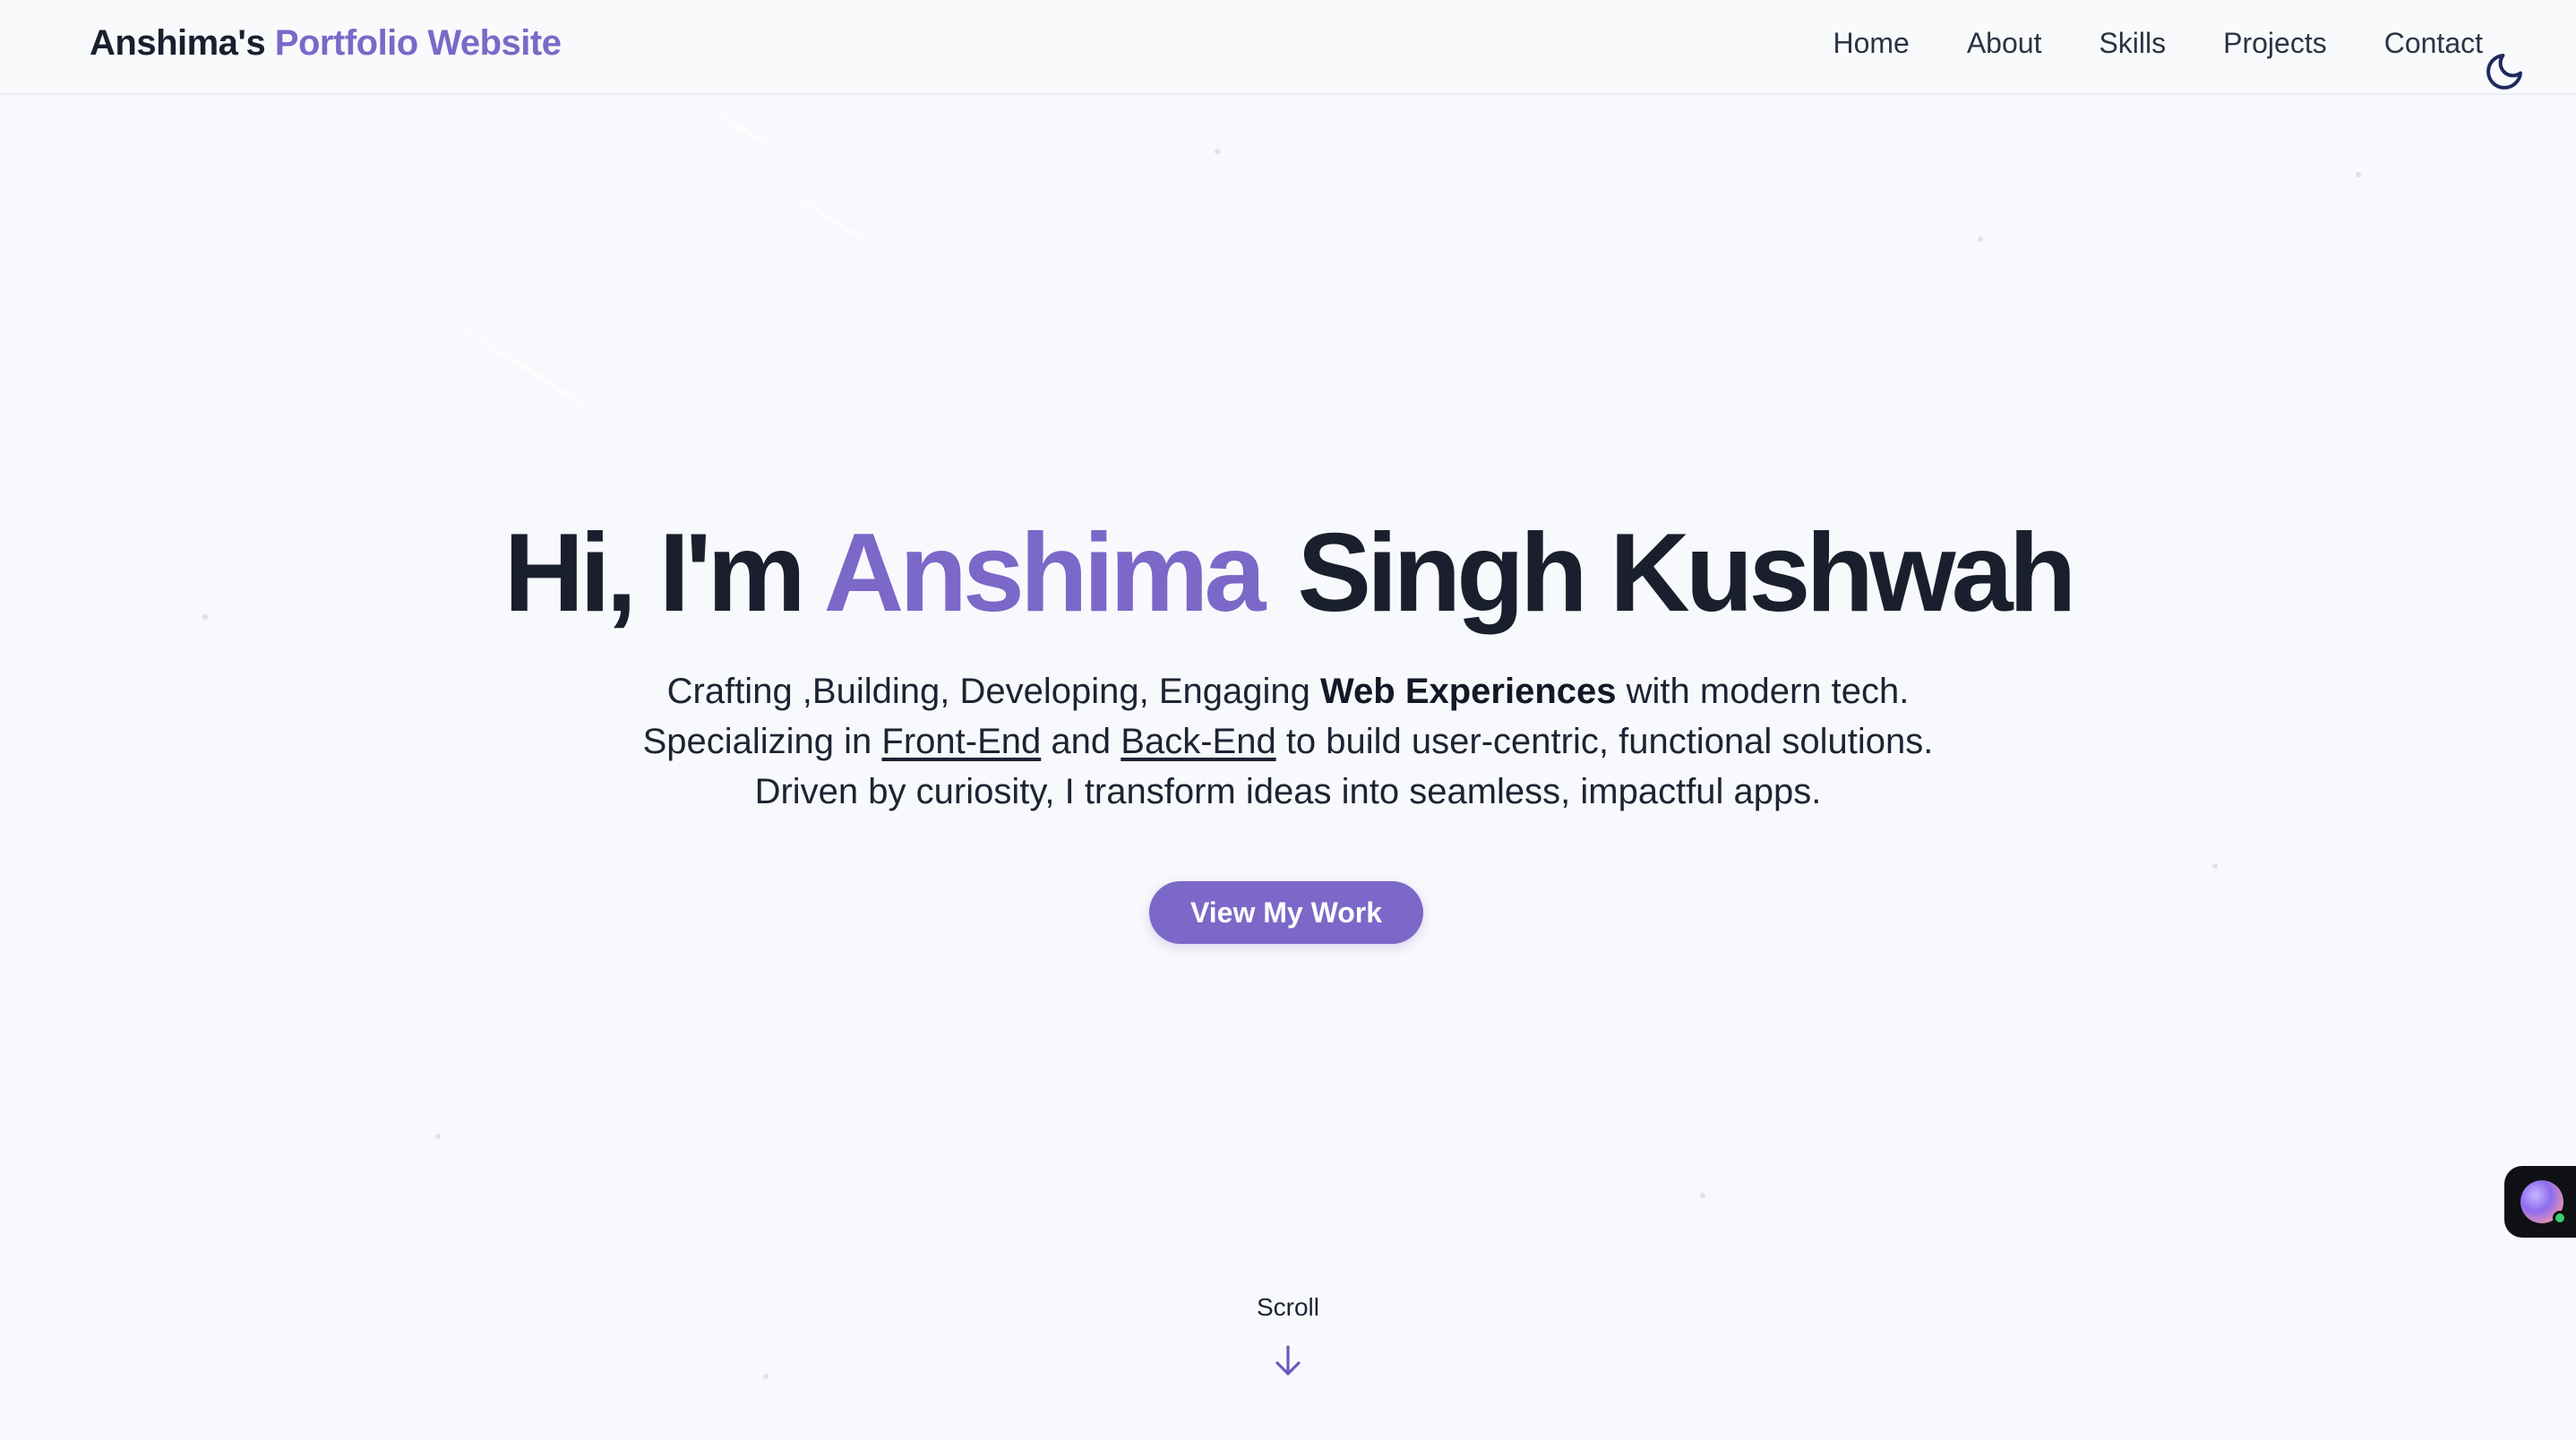  Describe the element at coordinates (2540, 1202) in the screenshot. I see `chat-widget-button` at that location.